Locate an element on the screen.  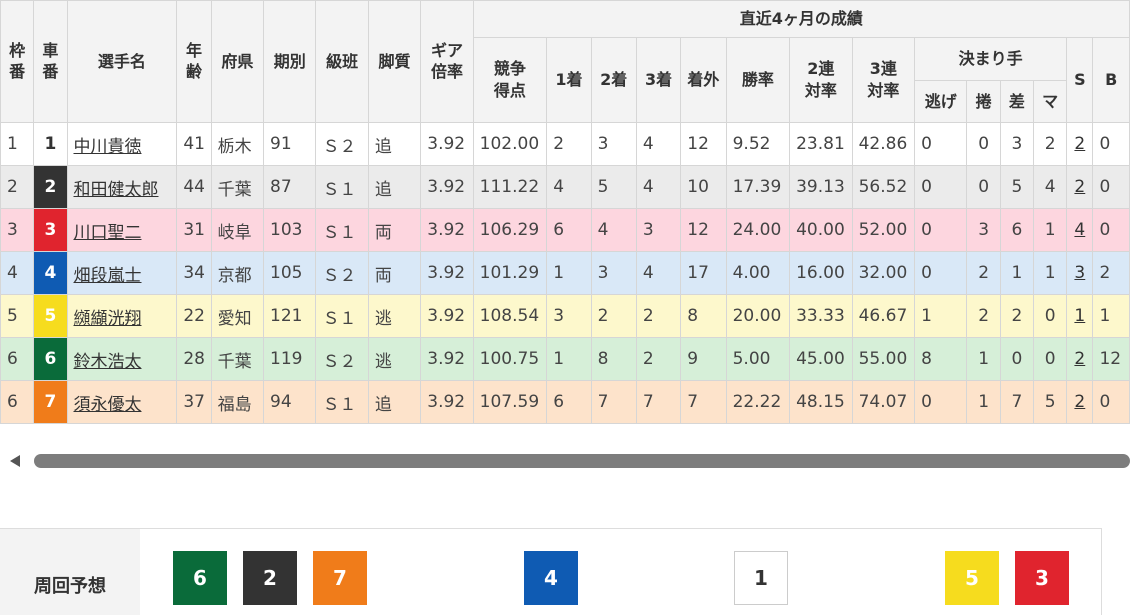
s-link: 1 is located at coordinates (1079, 316).